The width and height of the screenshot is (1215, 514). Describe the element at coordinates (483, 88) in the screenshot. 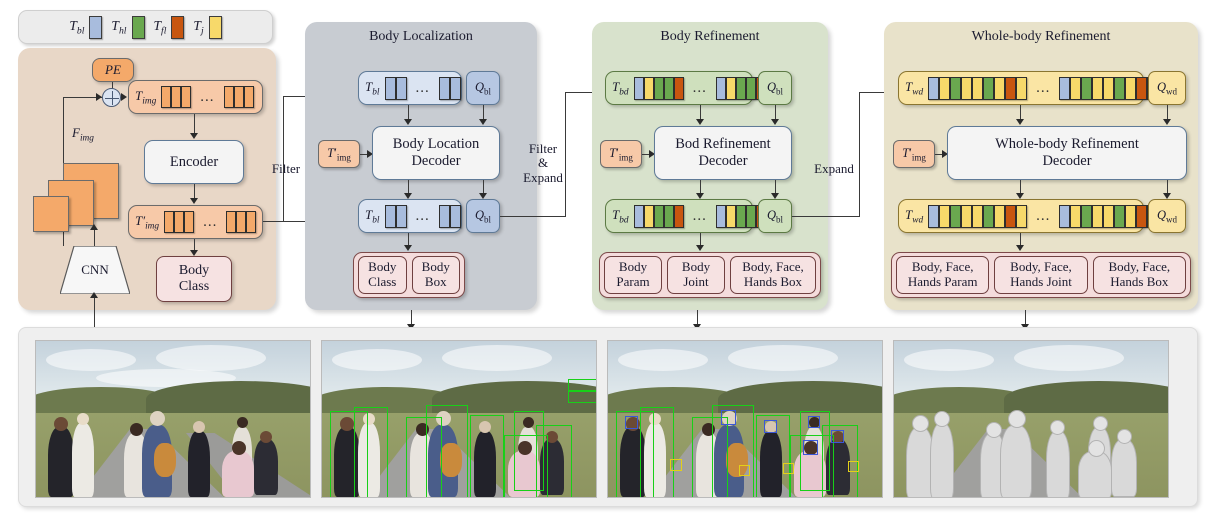

I see `bl-query-top: Qbl` at that location.